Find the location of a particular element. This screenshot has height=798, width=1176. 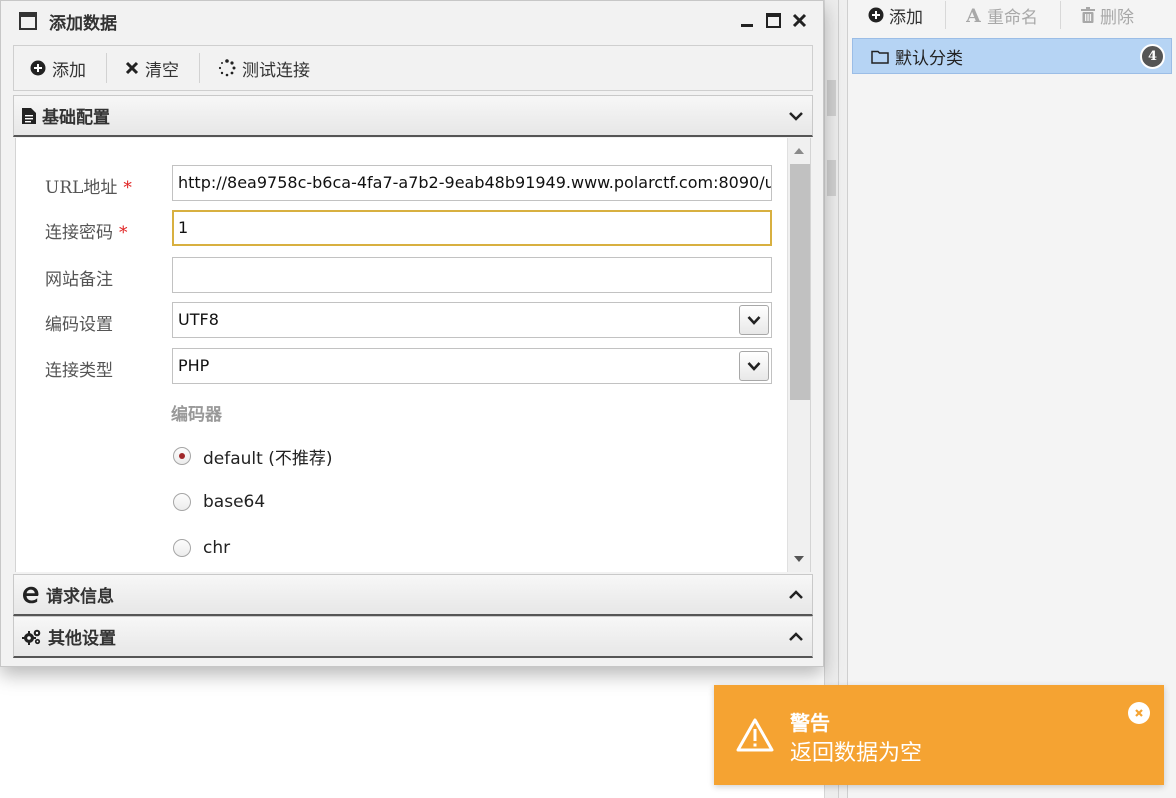

warning-icon is located at coordinates (755, 735).